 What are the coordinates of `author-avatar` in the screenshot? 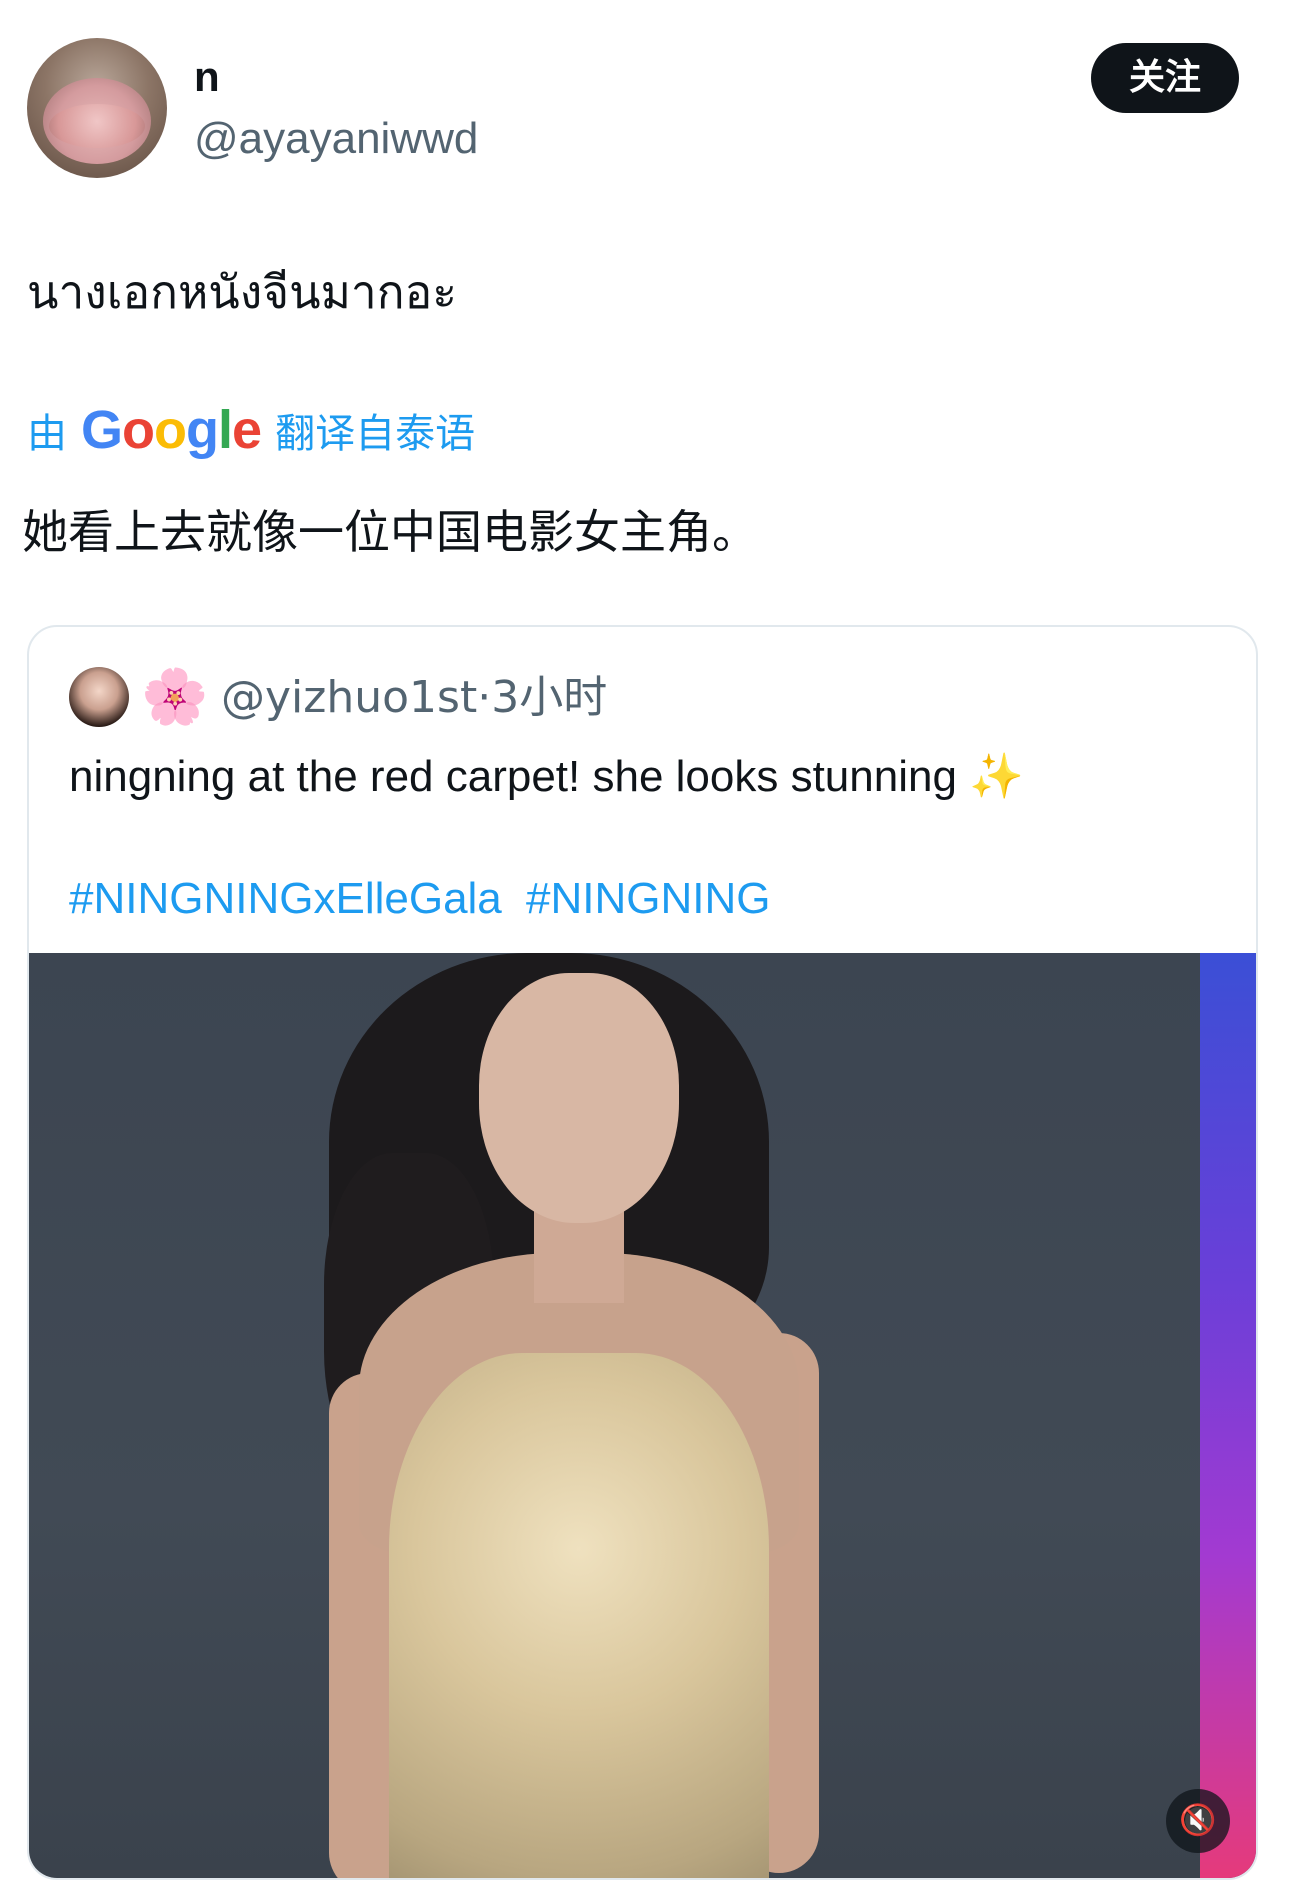 It's located at (97, 108).